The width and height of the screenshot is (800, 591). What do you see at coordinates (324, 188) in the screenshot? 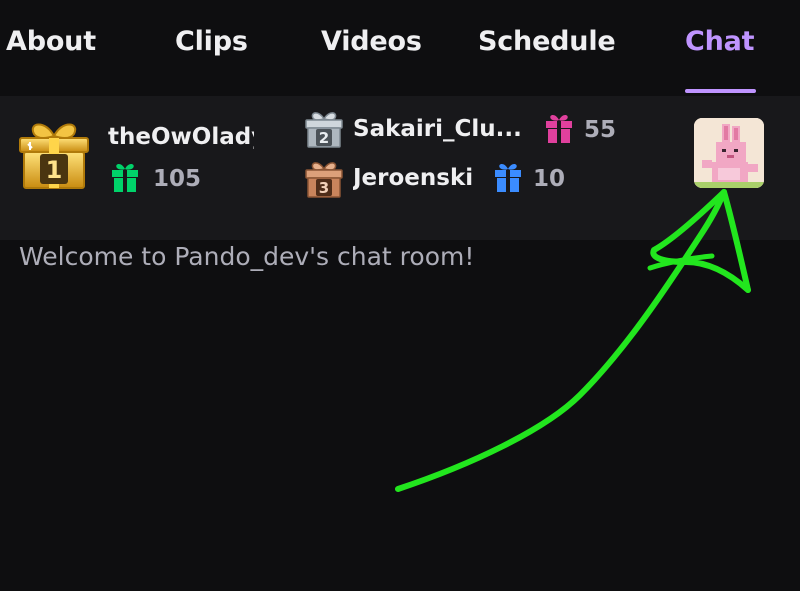
I see `rank-3-number: 3` at bounding box center [324, 188].